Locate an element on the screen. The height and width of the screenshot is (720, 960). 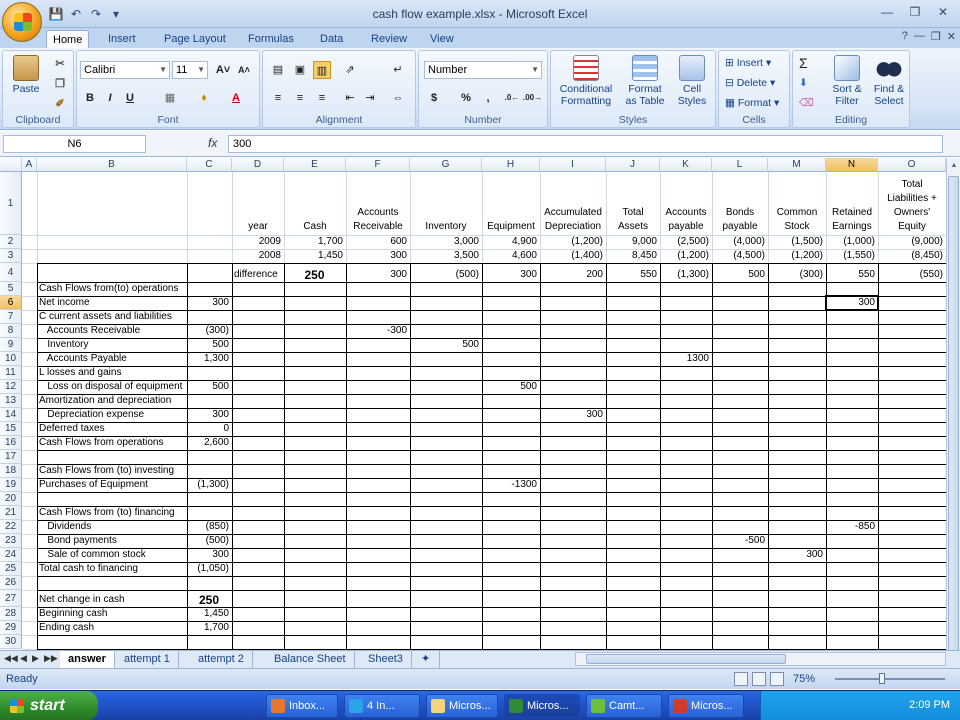
cell-styles-button: Cell Styles is located at coordinates (692, 81).